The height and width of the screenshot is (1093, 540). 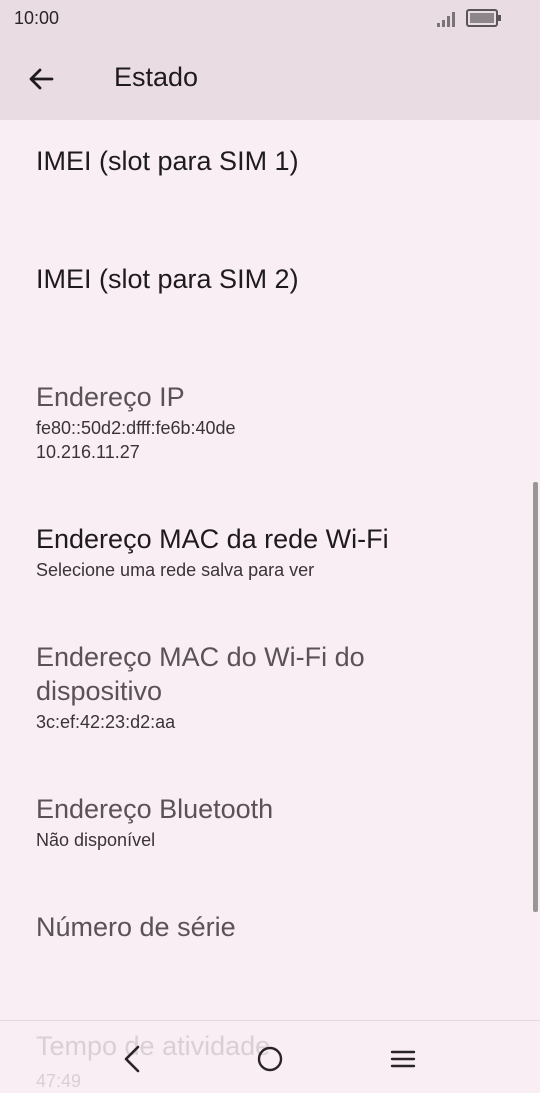 I want to click on item-title: Endereço IP, so click(x=110, y=397).